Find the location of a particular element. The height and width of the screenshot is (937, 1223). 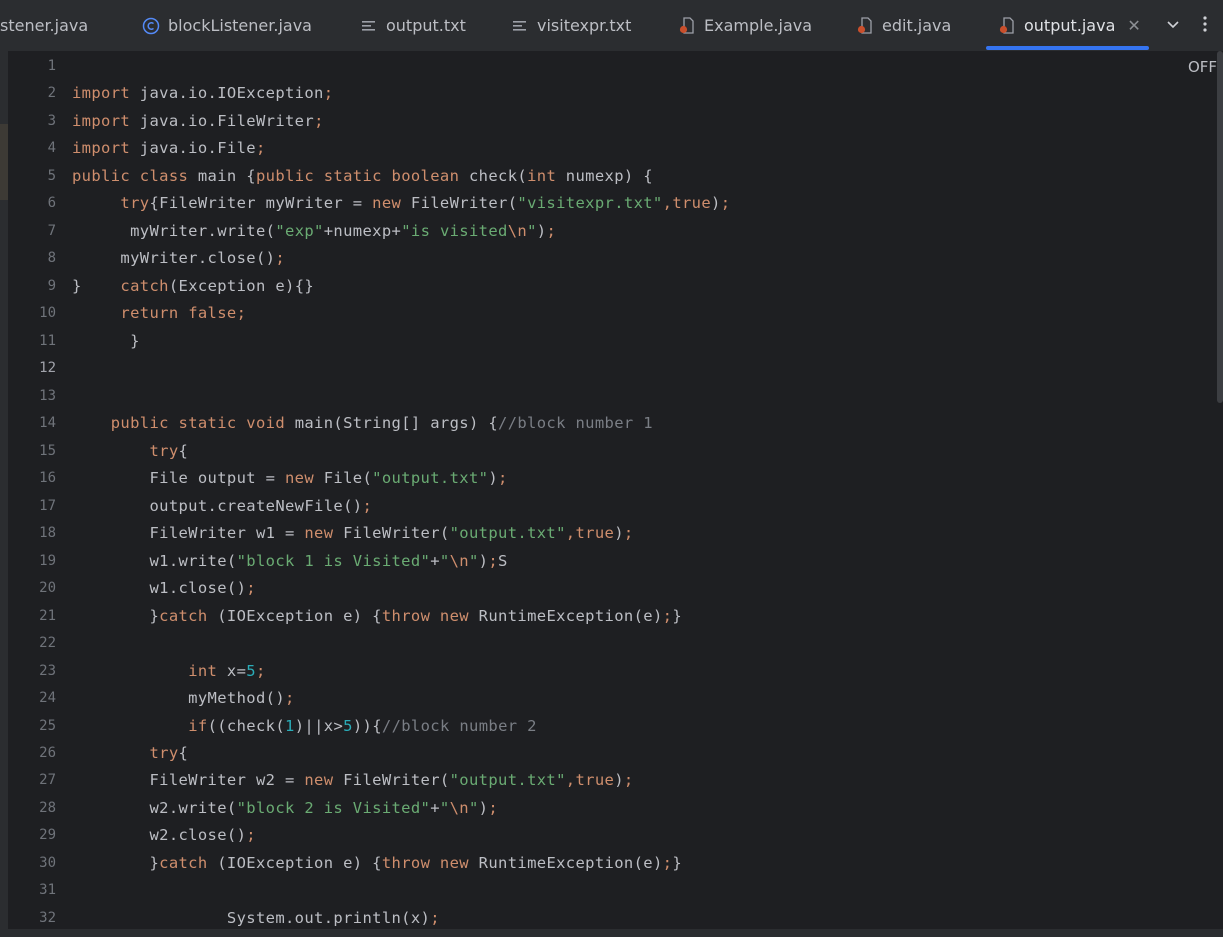

kebab-menu-icon is located at coordinates (1205, 26).